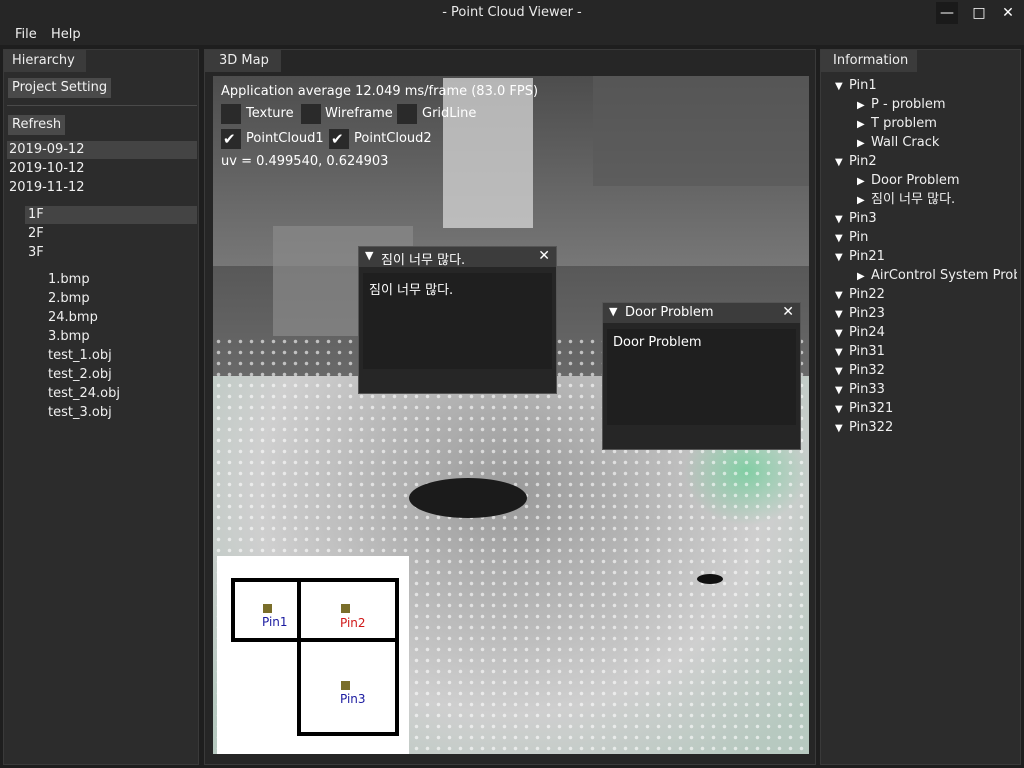 The image size is (1024, 768). What do you see at coordinates (867, 332) in the screenshot?
I see `tree-node-label: Pin24` at bounding box center [867, 332].